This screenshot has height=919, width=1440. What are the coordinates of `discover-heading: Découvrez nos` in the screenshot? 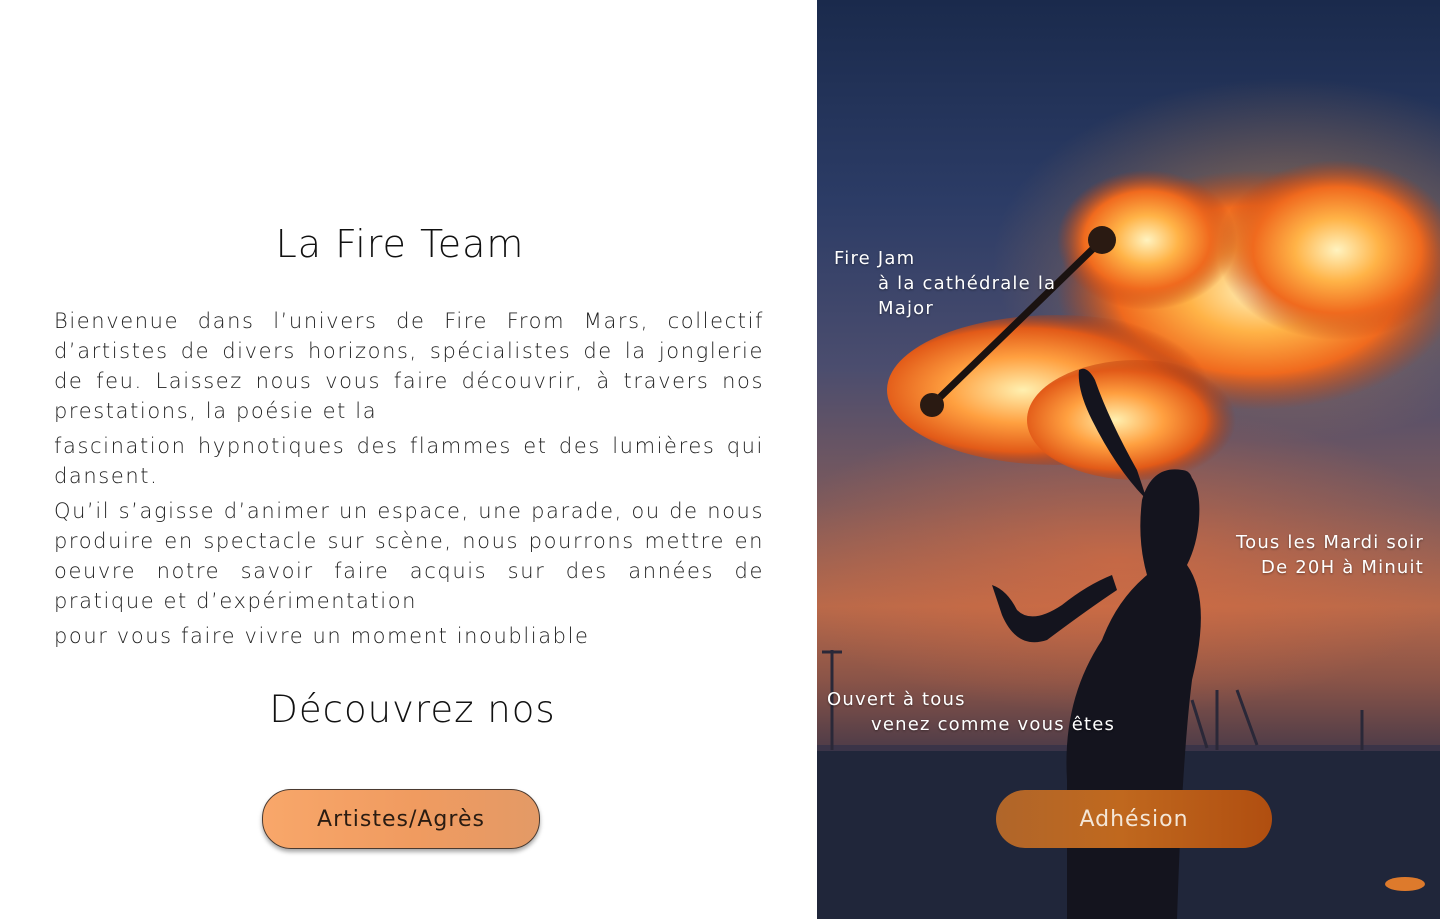 It's located at (412, 709).